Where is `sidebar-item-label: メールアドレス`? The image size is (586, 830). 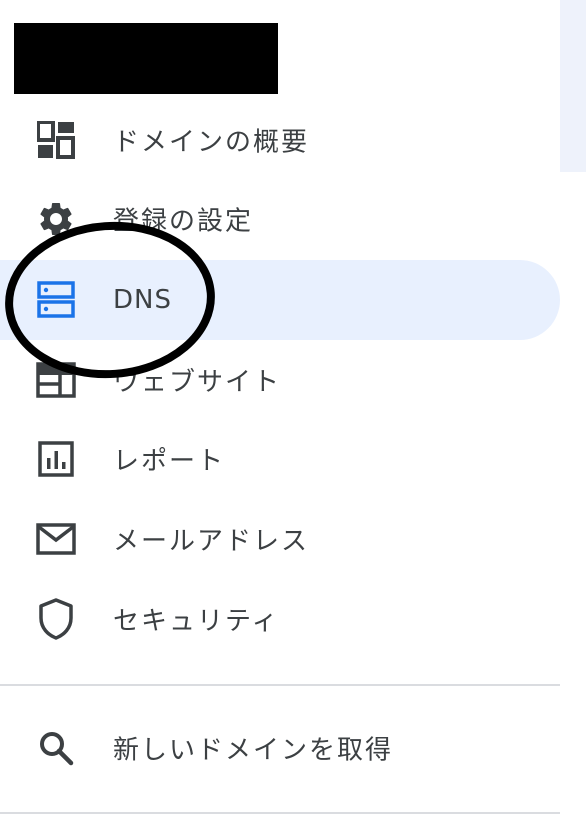
sidebar-item-label: メールアドレス is located at coordinates (211, 541).